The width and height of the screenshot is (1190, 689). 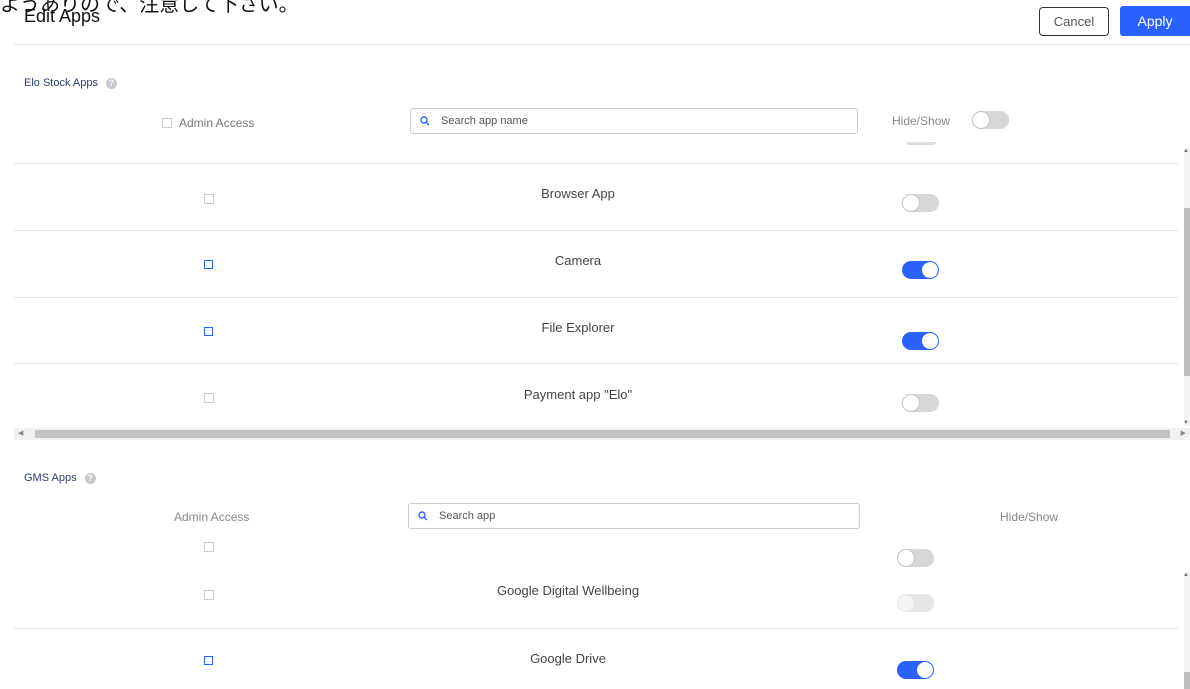 I want to click on stock-search-box, so click(x=634, y=121).